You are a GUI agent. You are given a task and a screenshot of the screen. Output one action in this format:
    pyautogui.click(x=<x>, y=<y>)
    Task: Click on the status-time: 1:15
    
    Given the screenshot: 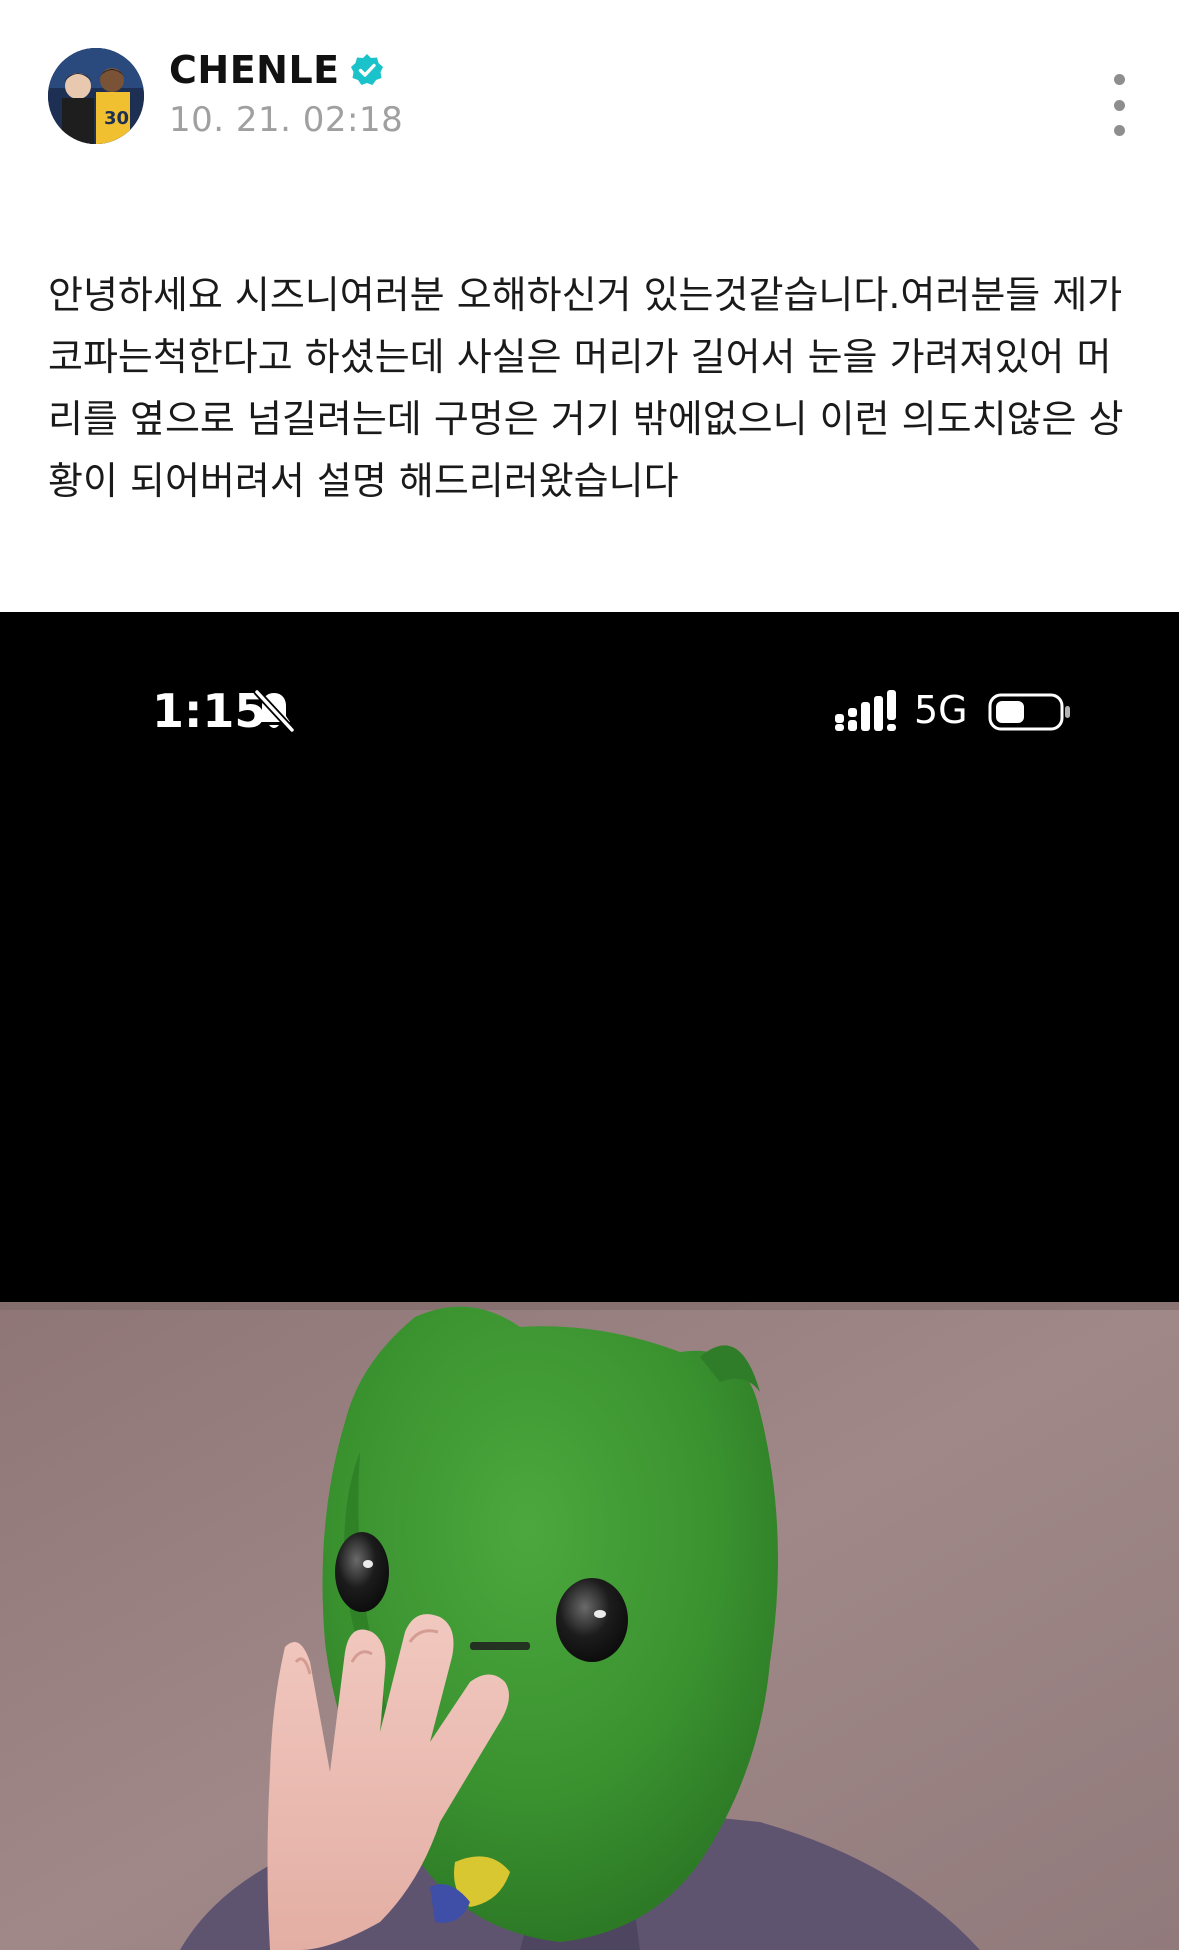 What is the action you would take?
    pyautogui.click(x=209, y=711)
    